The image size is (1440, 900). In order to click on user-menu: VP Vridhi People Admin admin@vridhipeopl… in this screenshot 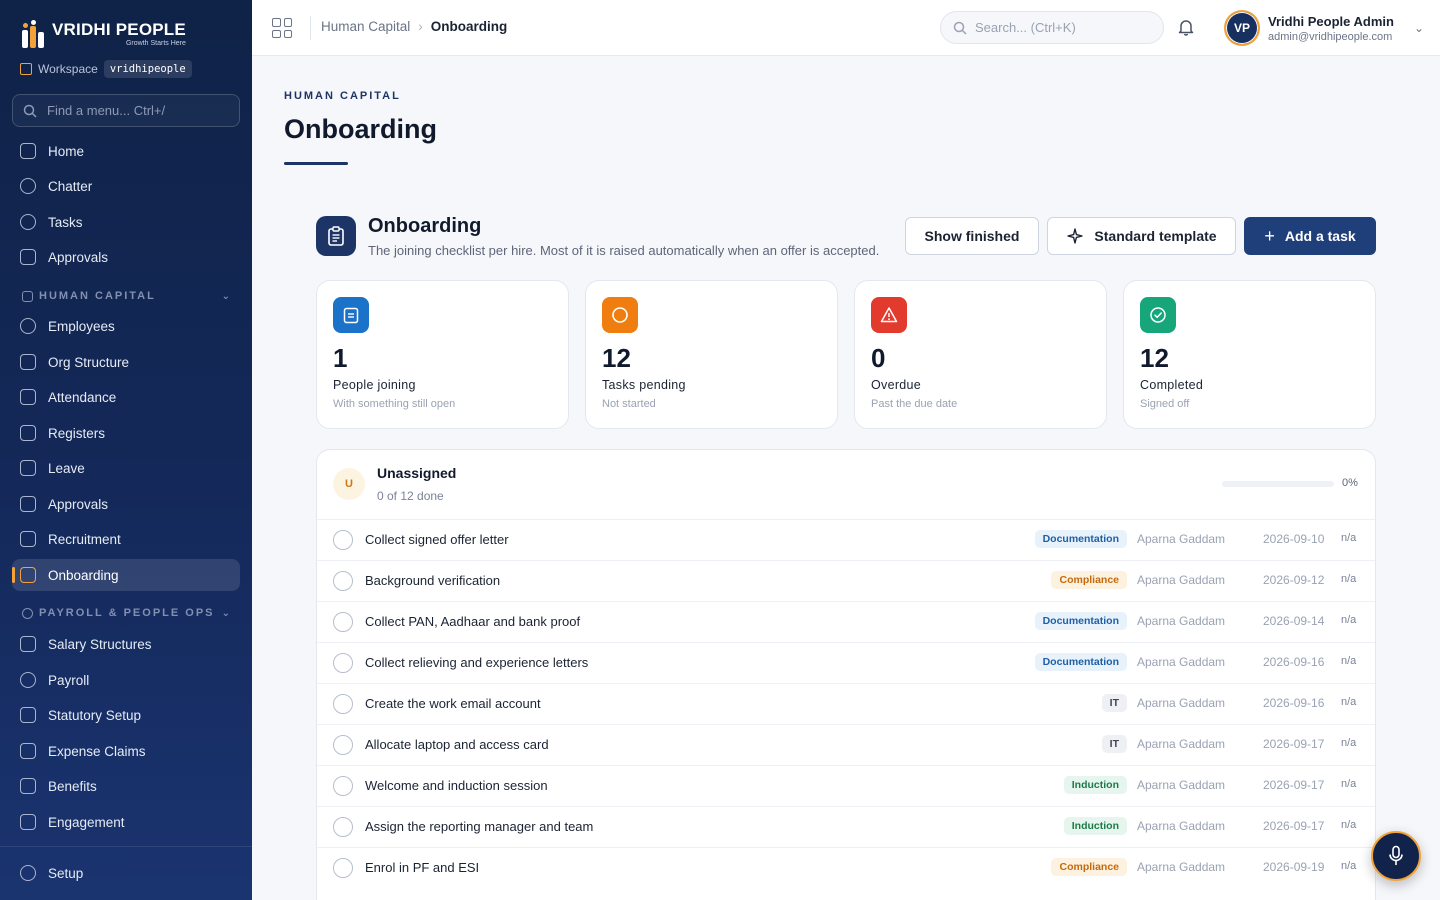, I will do `click(1324, 28)`.